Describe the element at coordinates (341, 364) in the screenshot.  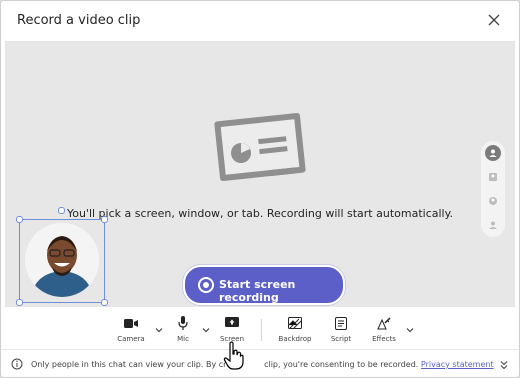
I see `consent-text-end: clip, you're consenting to be recorded.` at that location.